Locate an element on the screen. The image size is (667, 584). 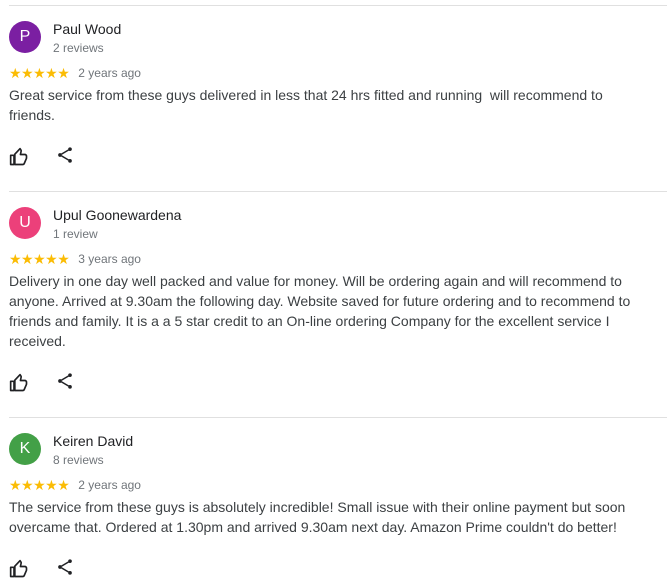
avatar: U is located at coordinates (25, 223).